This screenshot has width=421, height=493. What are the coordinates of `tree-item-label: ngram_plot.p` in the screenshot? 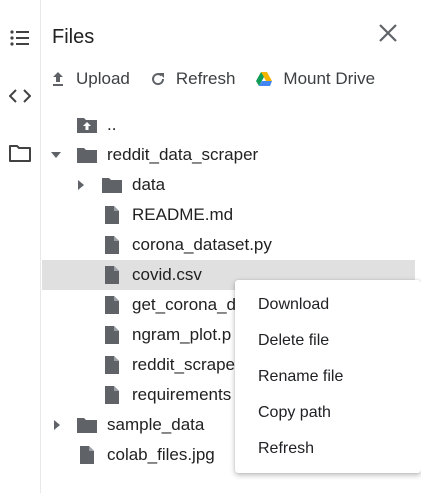 It's located at (182, 334).